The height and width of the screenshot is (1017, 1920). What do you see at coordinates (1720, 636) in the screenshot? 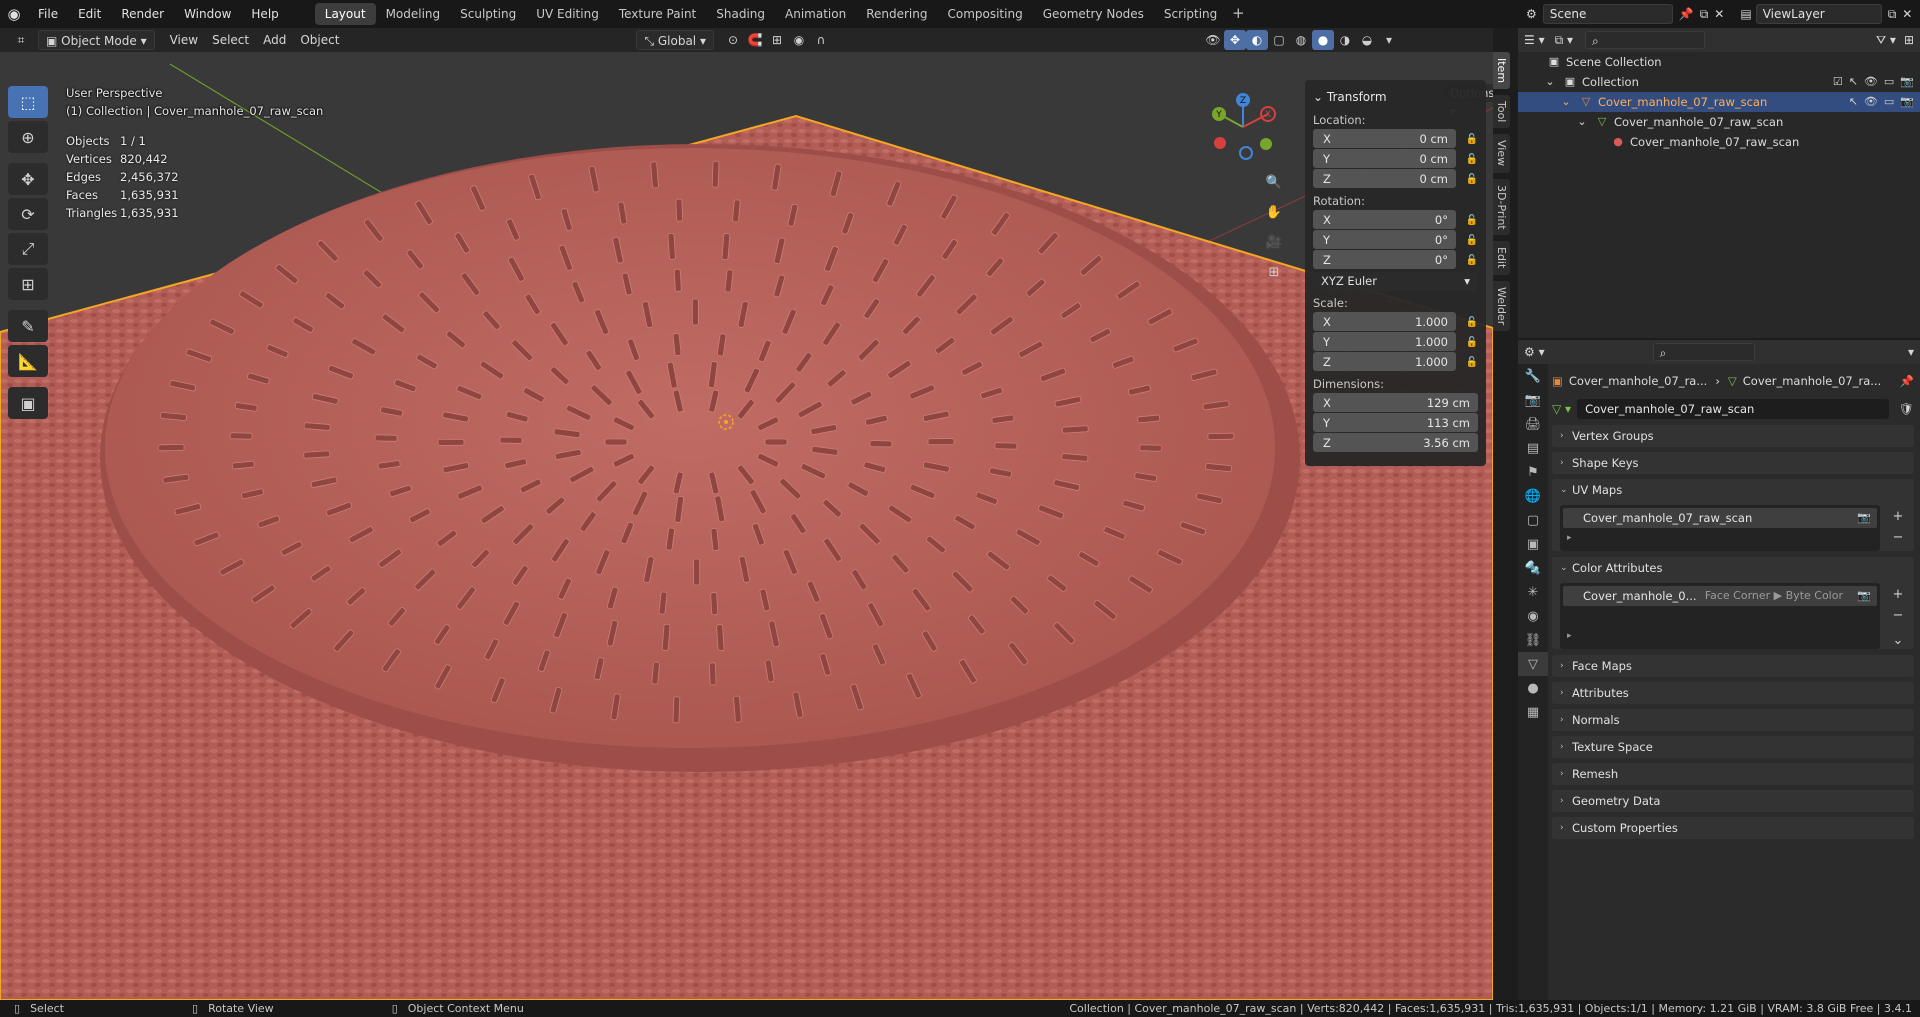
I see `list-expand-icon: ▸` at bounding box center [1720, 636].